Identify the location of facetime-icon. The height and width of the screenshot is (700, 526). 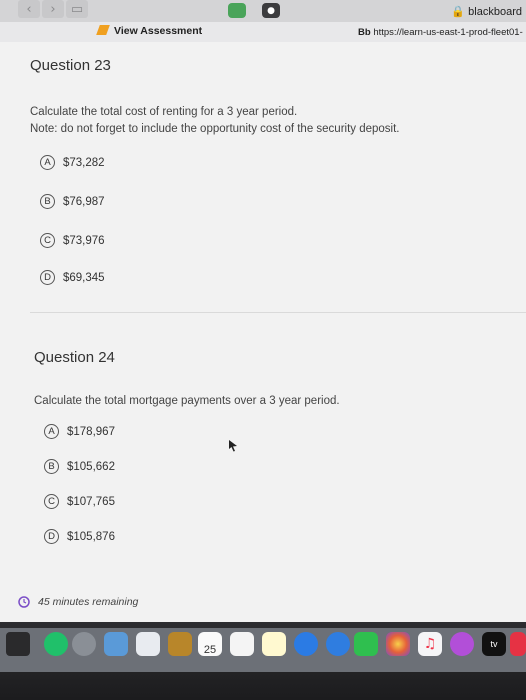
(366, 644).